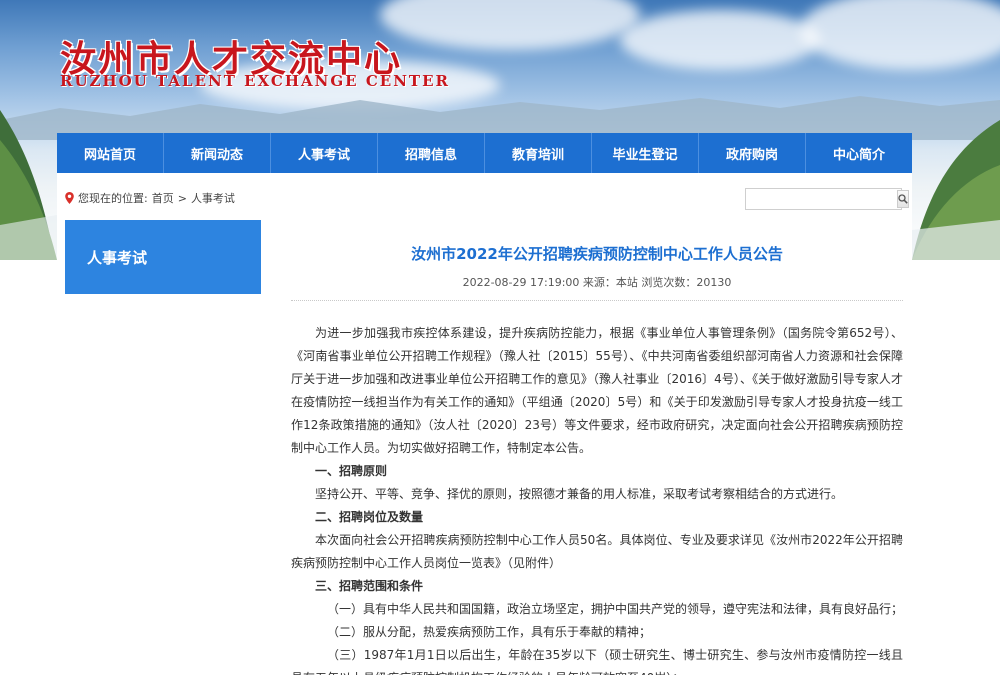  I want to click on search-icon, so click(903, 199).